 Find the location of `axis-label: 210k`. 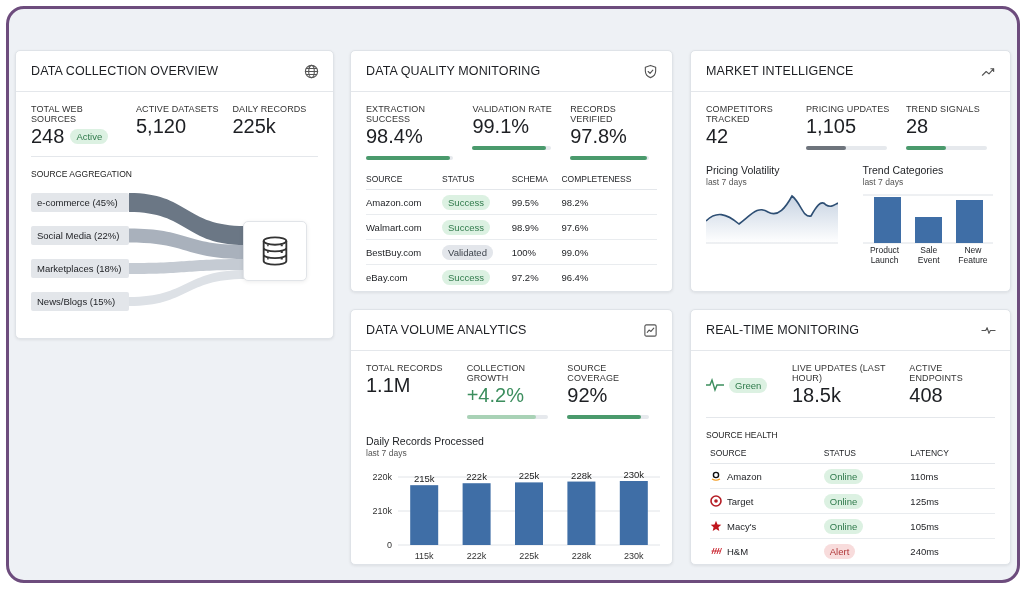

axis-label: 210k is located at coordinates (382, 511).